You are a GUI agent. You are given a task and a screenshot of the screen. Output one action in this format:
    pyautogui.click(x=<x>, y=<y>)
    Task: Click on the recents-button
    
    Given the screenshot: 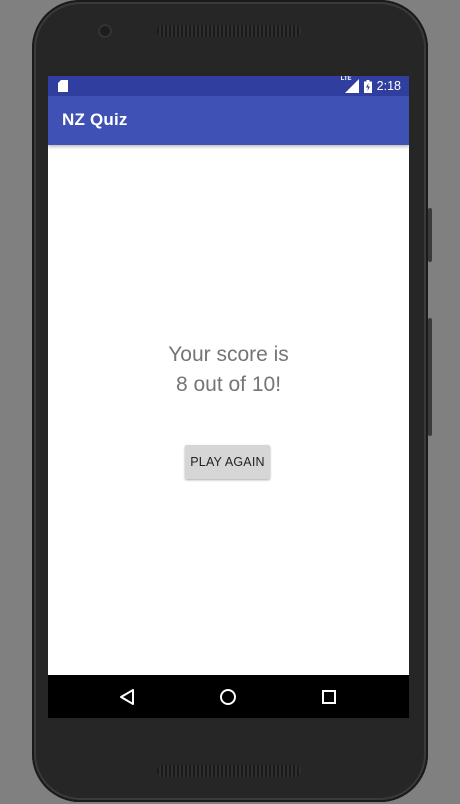 What is the action you would take?
    pyautogui.click(x=329, y=697)
    